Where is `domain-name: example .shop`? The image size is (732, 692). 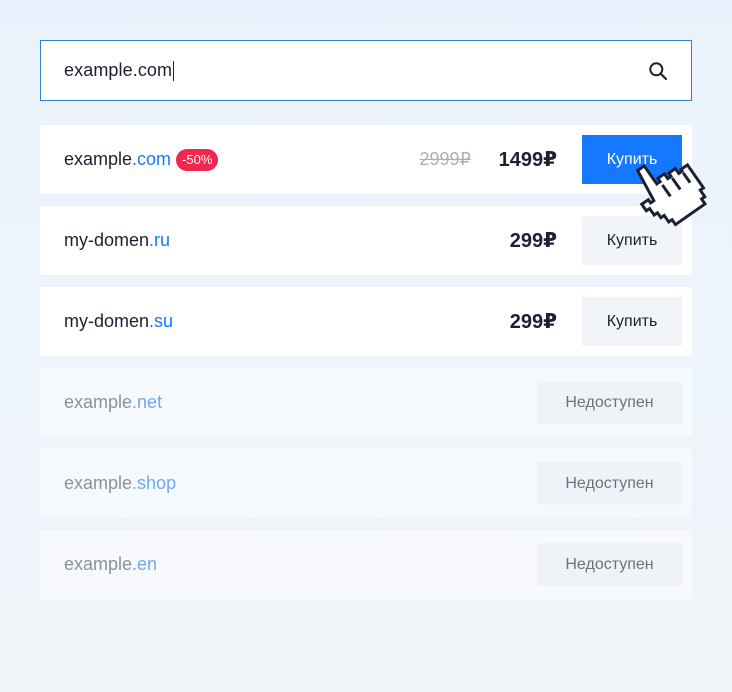 domain-name: example .shop is located at coordinates (120, 483).